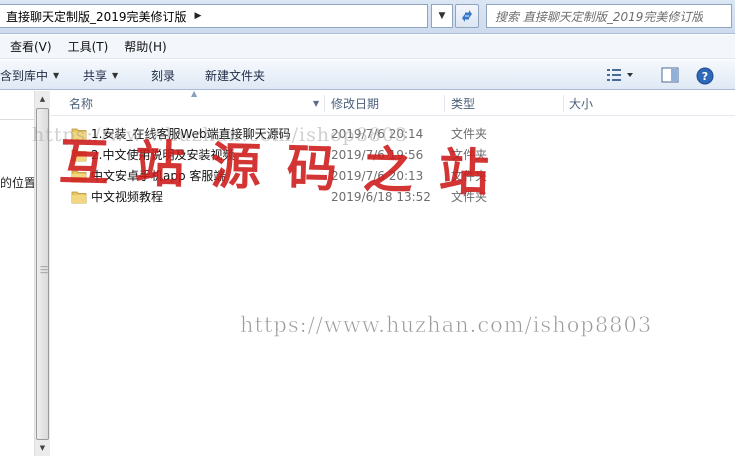 This screenshot has width=735, height=456. Describe the element at coordinates (619, 103) in the screenshot. I see `column-header-size: 大小` at that location.